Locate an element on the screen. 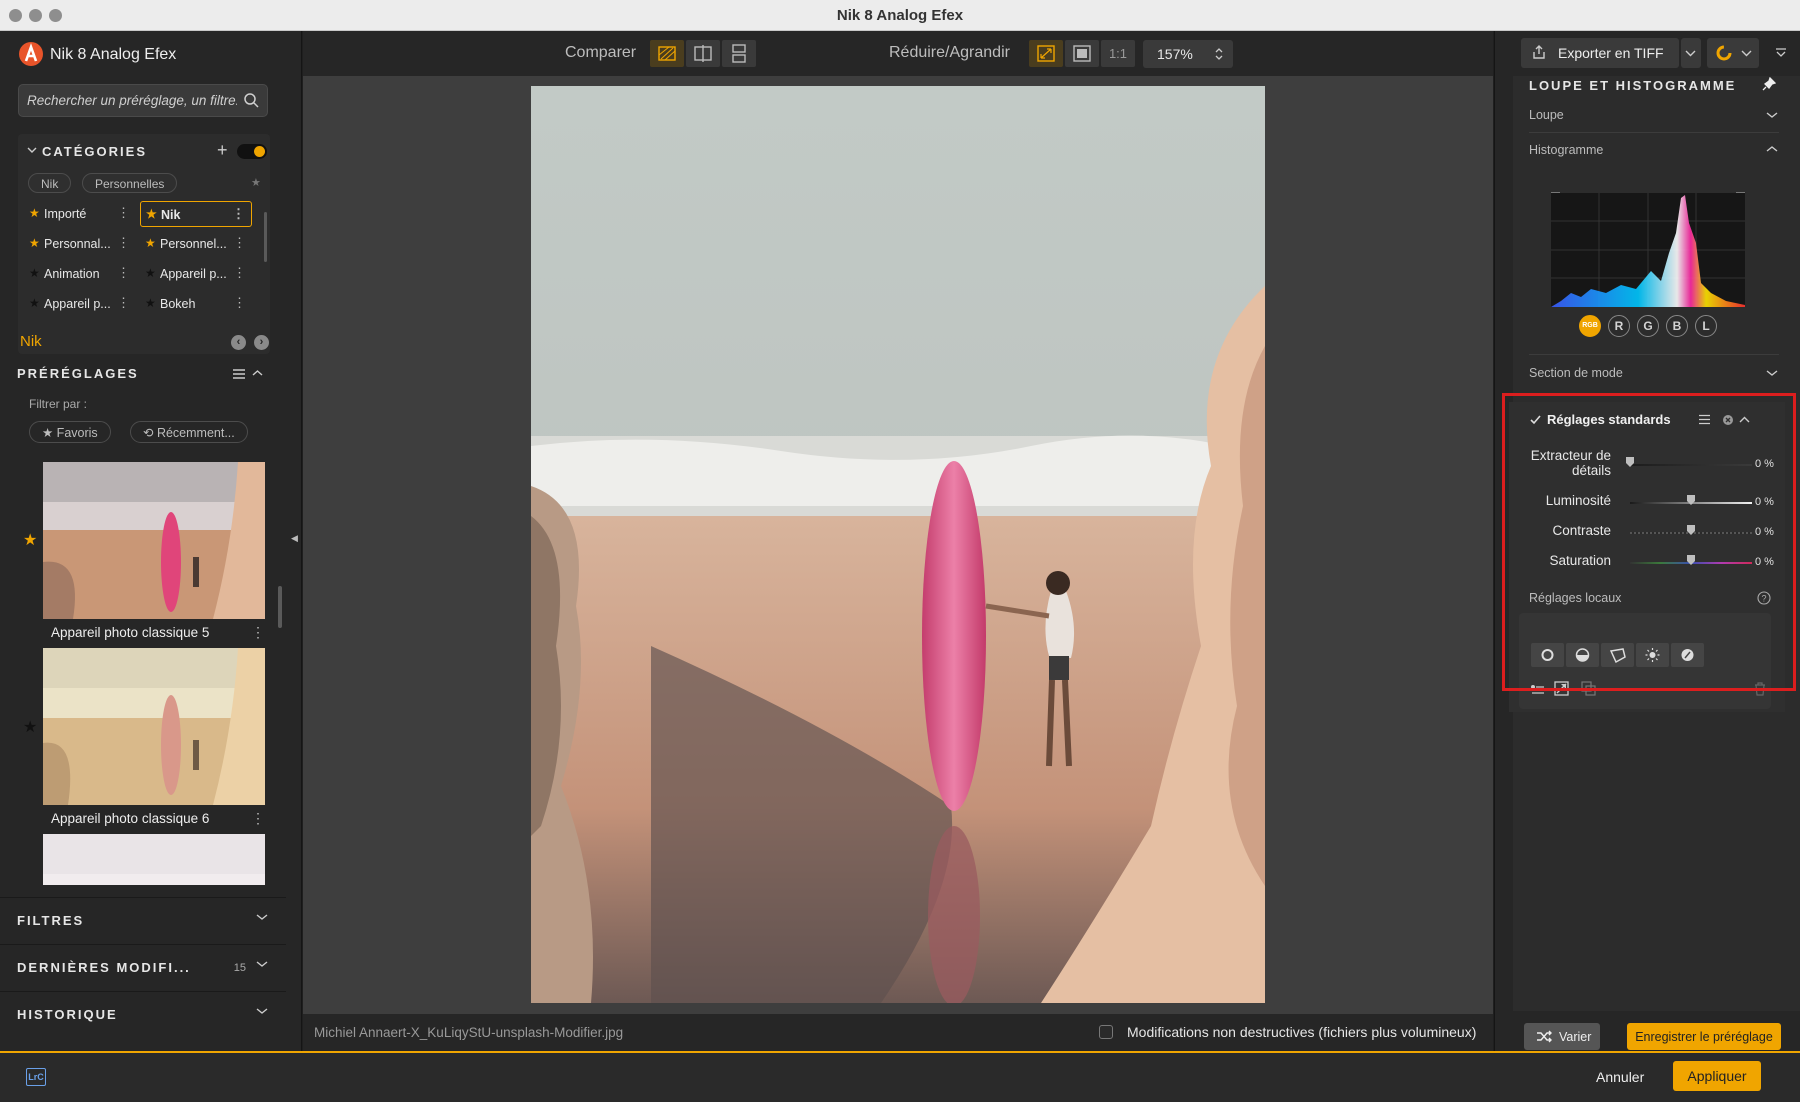 This screenshot has height=1102, width=1800. actual-size-button: 1:1 is located at coordinates (1118, 53).